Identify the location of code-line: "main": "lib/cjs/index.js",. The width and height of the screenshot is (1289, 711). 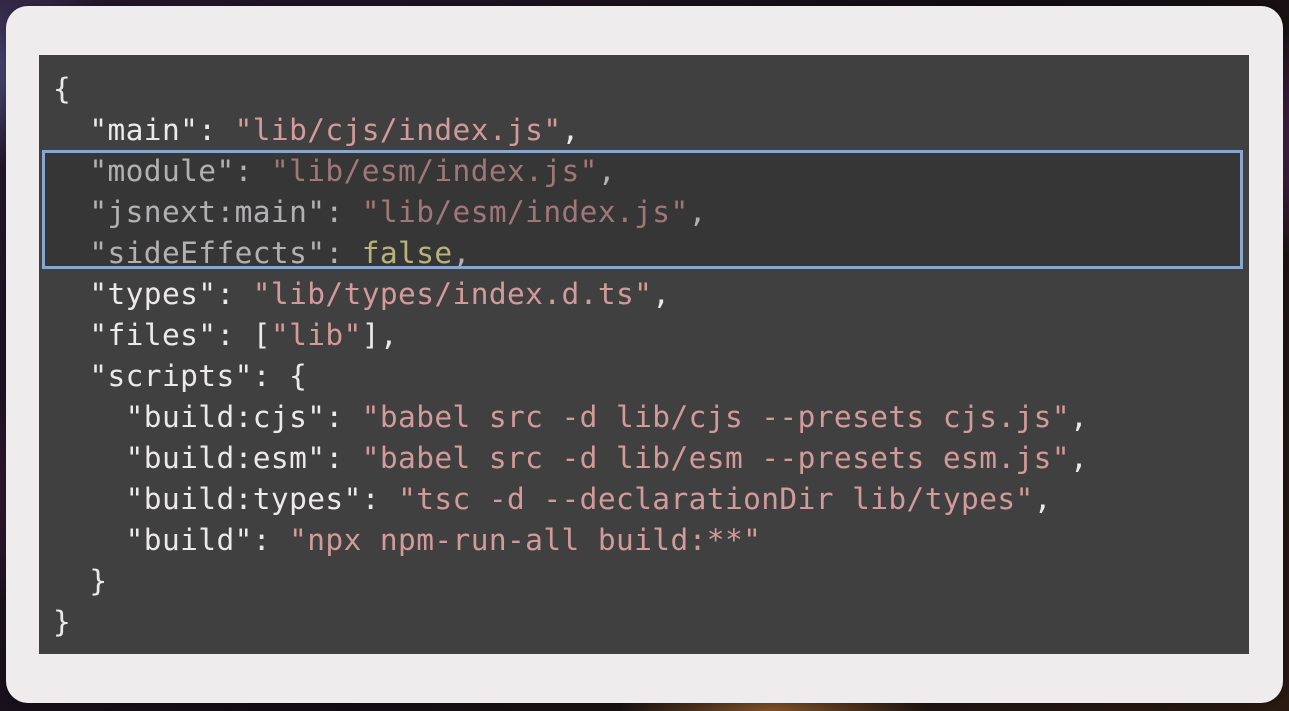
(570, 130).